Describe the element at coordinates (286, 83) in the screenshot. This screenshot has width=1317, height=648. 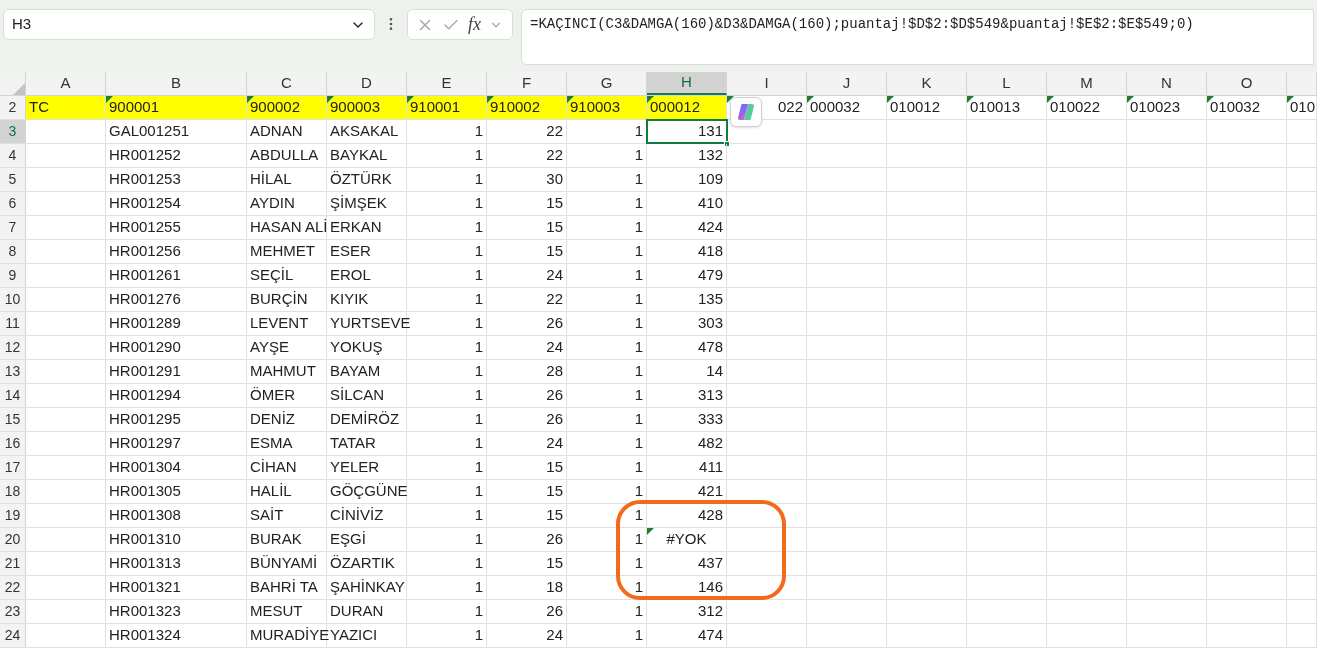
I see `column-header: C` at that location.